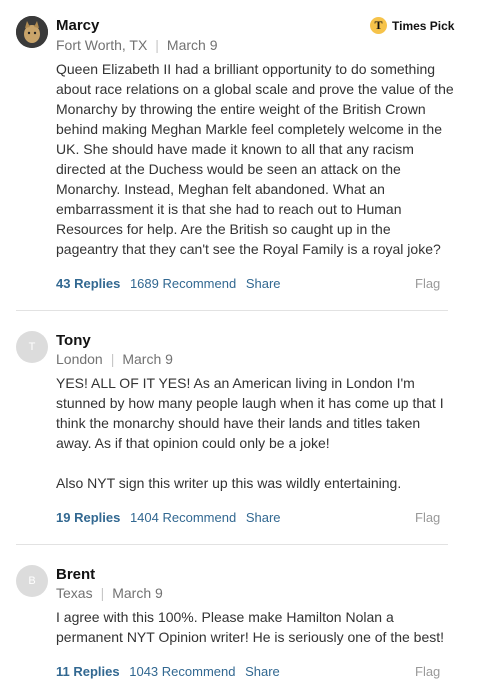  What do you see at coordinates (183, 517) in the screenshot?
I see `recommend-button: 1404 Recommend` at bounding box center [183, 517].